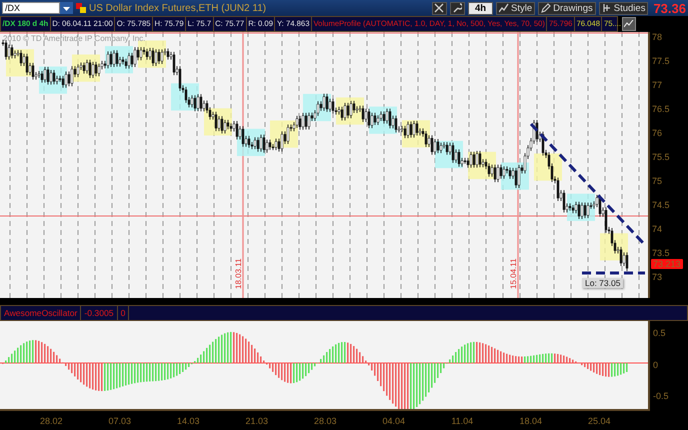 The height and width of the screenshot is (430, 688). I want to click on date-axis-label: 11.04, so click(462, 421).